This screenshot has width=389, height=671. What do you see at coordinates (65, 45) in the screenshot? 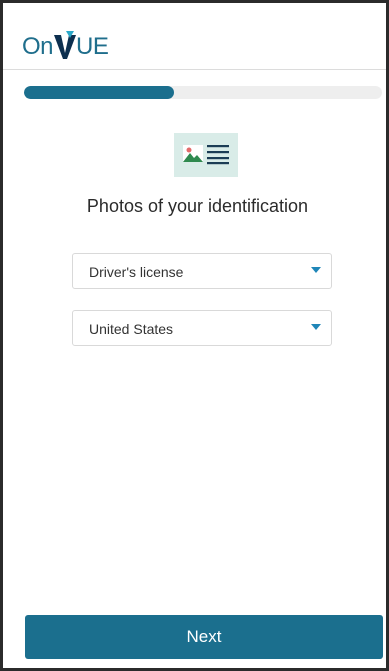
I see `logo-v-icon` at bounding box center [65, 45].